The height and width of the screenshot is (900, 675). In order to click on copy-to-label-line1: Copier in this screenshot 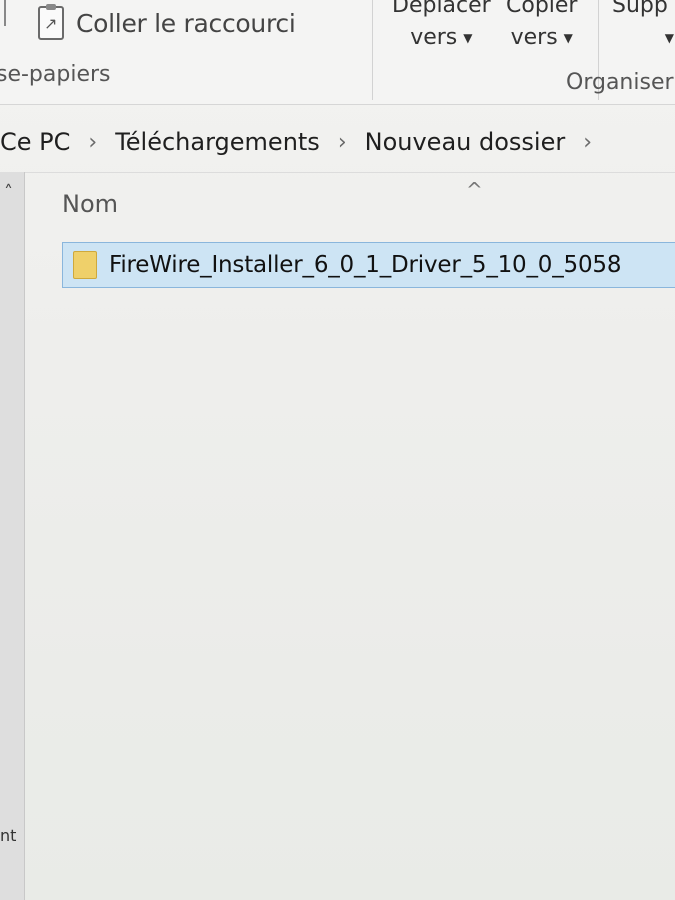, I will do `click(542, 9)`.